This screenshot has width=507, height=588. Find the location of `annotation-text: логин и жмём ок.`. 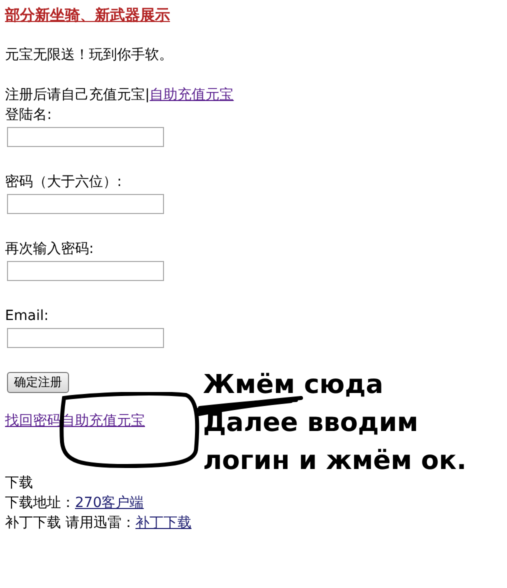

annotation-text: логин и жмём ок. is located at coordinates (334, 461).